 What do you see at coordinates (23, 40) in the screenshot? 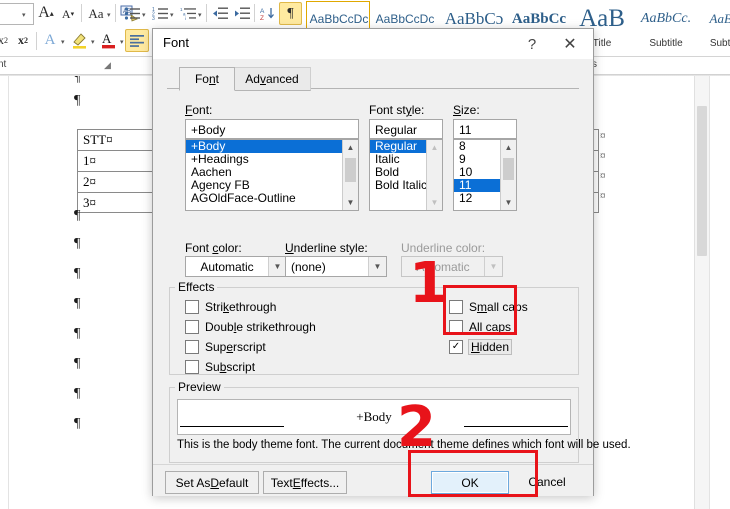
I see `superscript-icon: x2` at bounding box center [23, 40].